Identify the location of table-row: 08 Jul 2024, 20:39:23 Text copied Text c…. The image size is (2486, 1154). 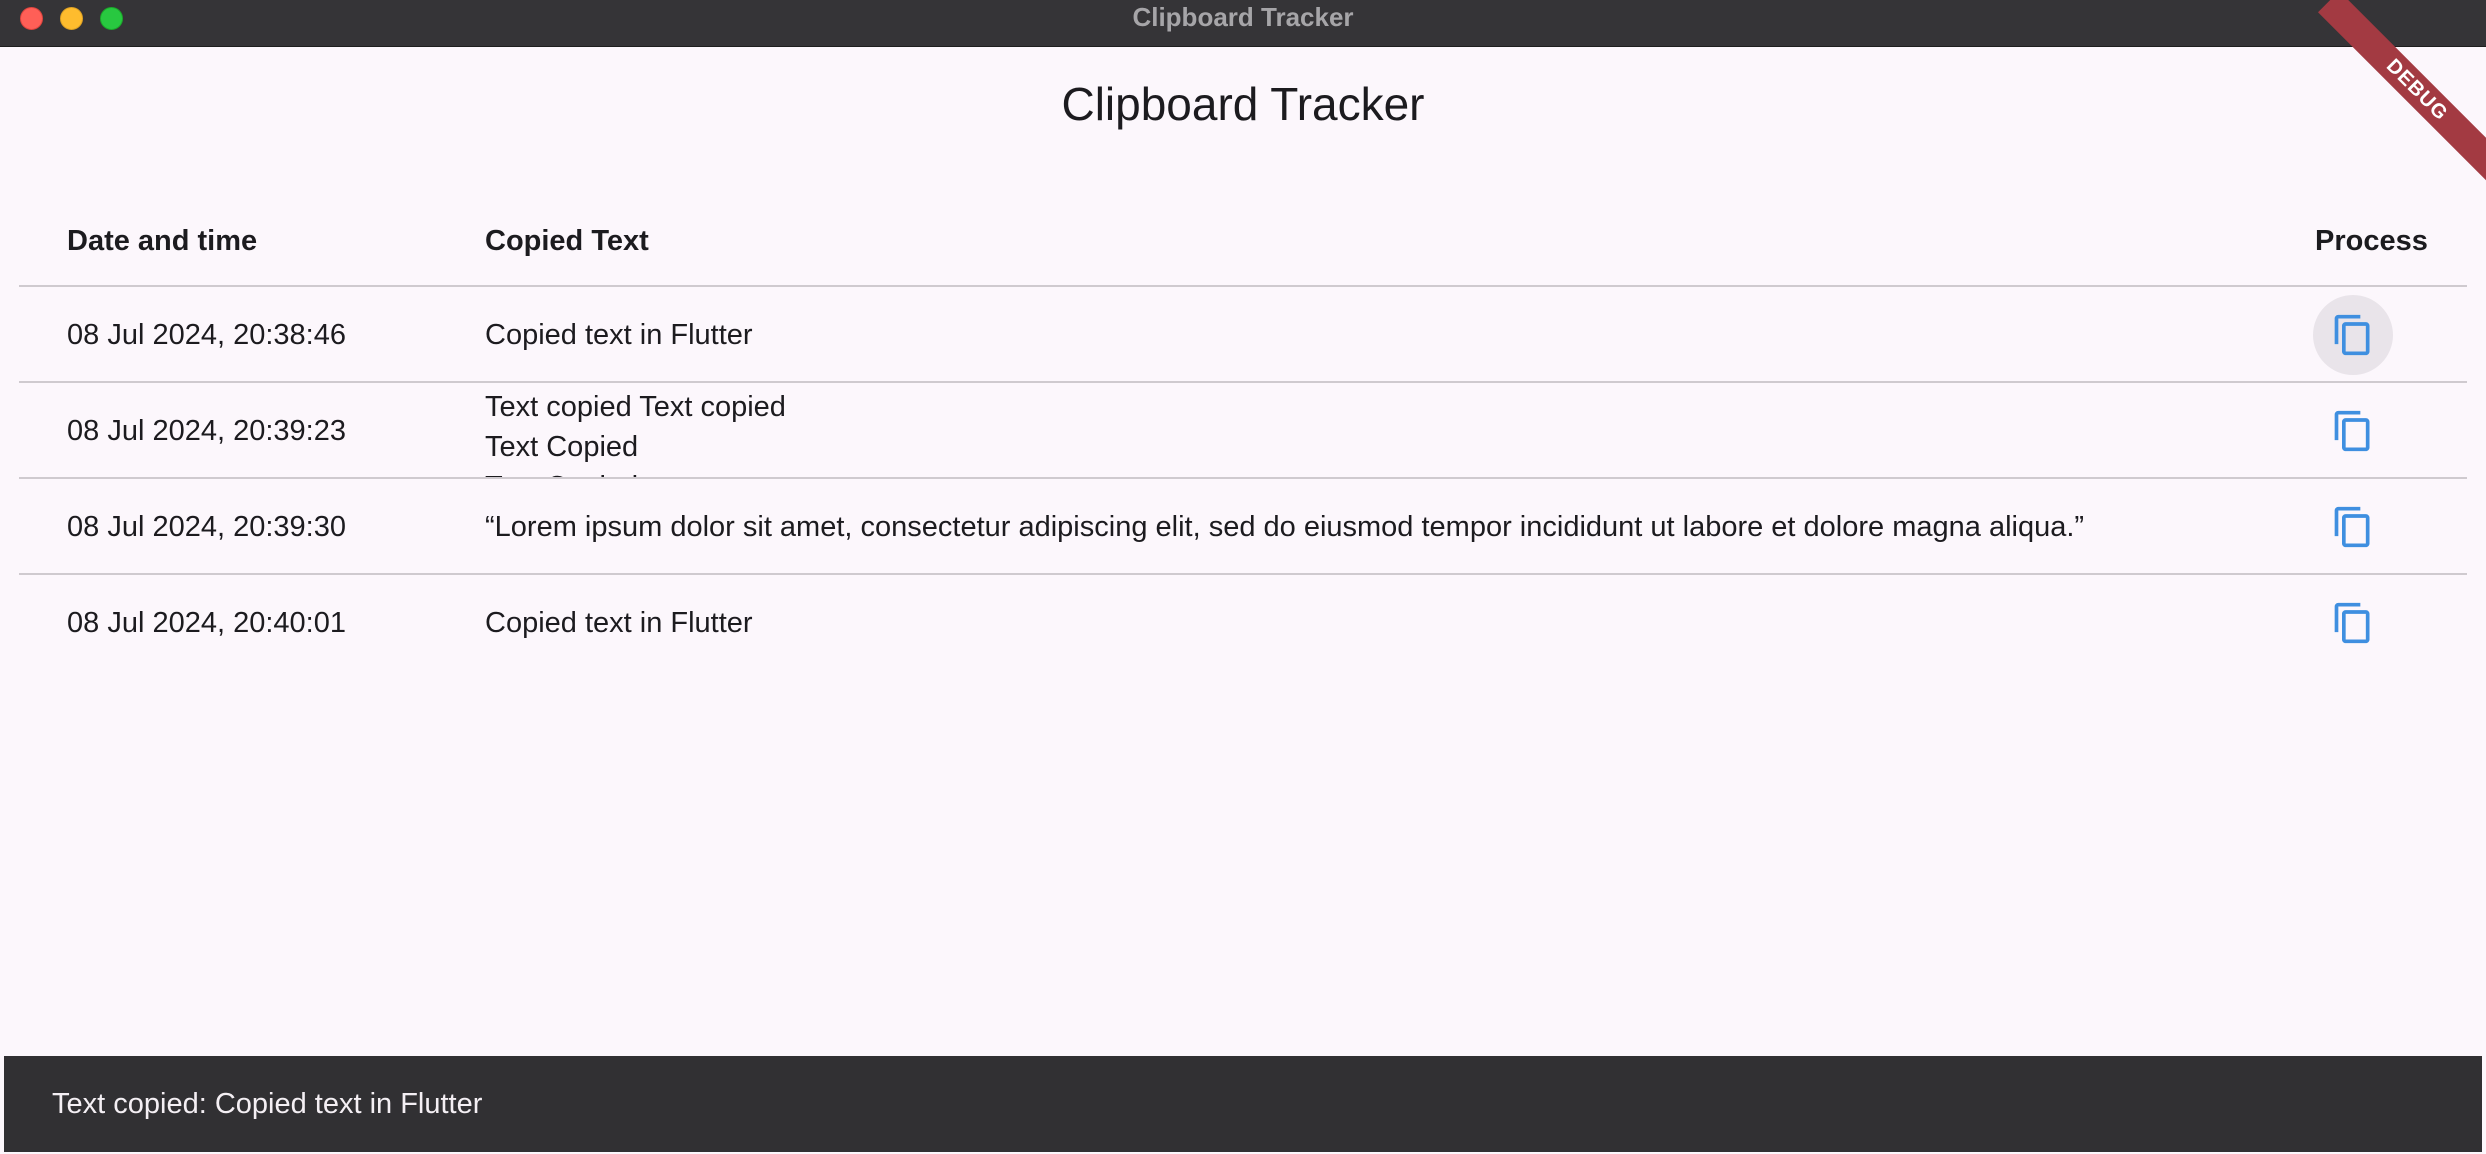
(1243, 431).